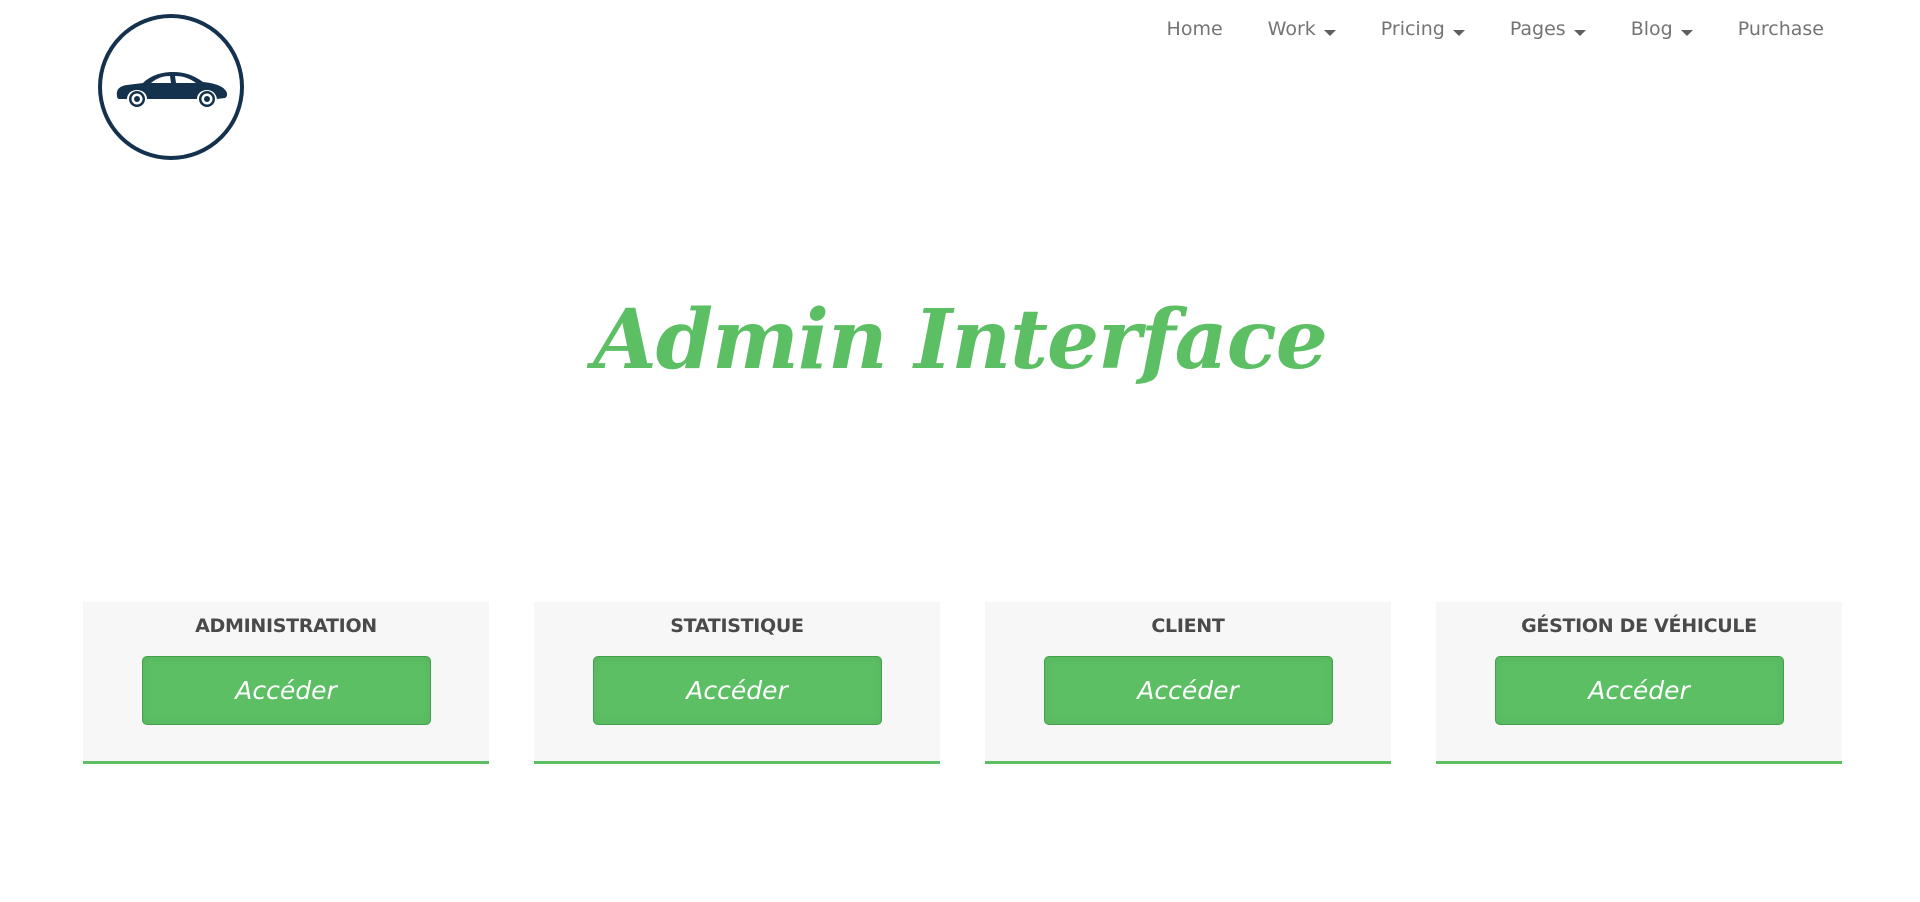  I want to click on card-administration: ADMINISTRATION Accéder, so click(286, 683).